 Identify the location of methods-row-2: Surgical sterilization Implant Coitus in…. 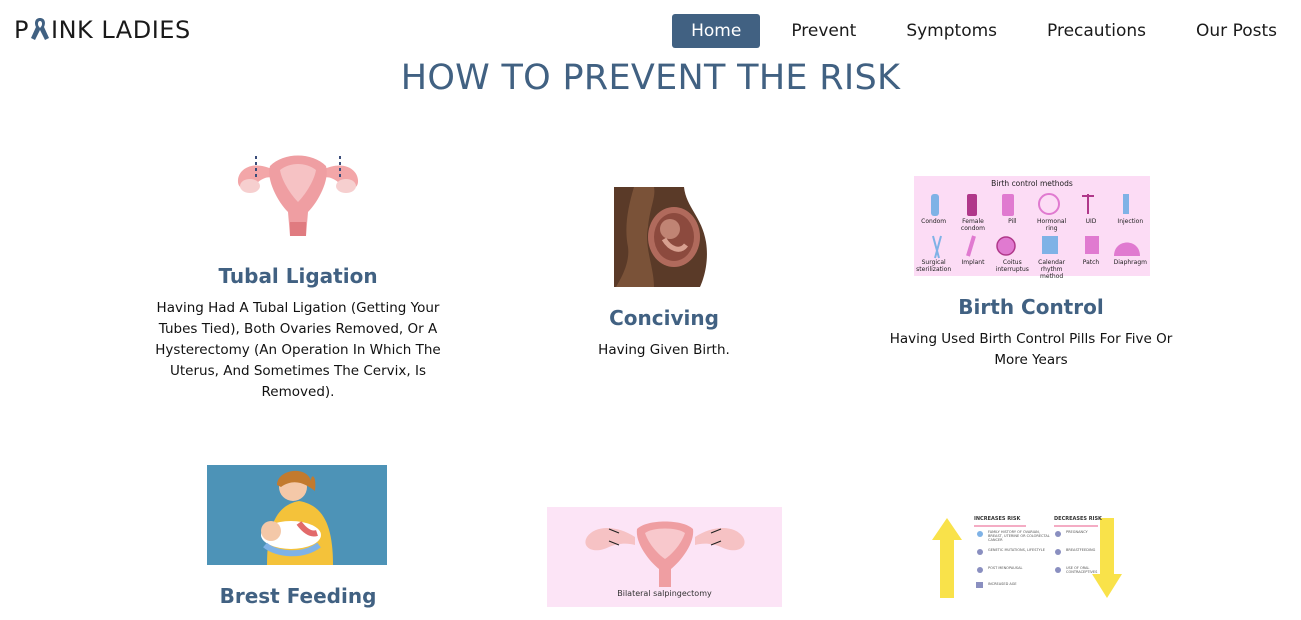
(1031, 269).